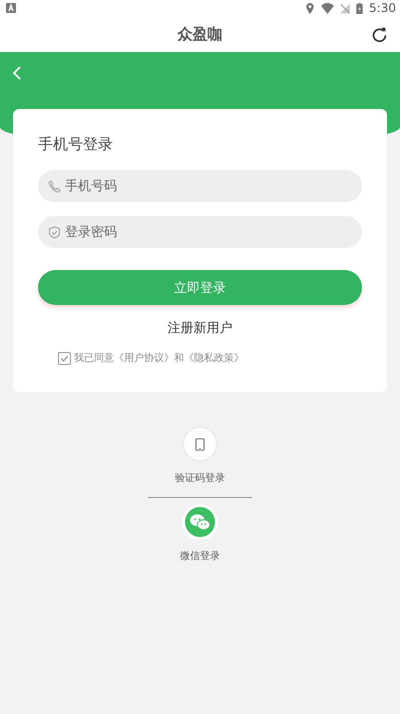  I want to click on location-icon, so click(310, 8).